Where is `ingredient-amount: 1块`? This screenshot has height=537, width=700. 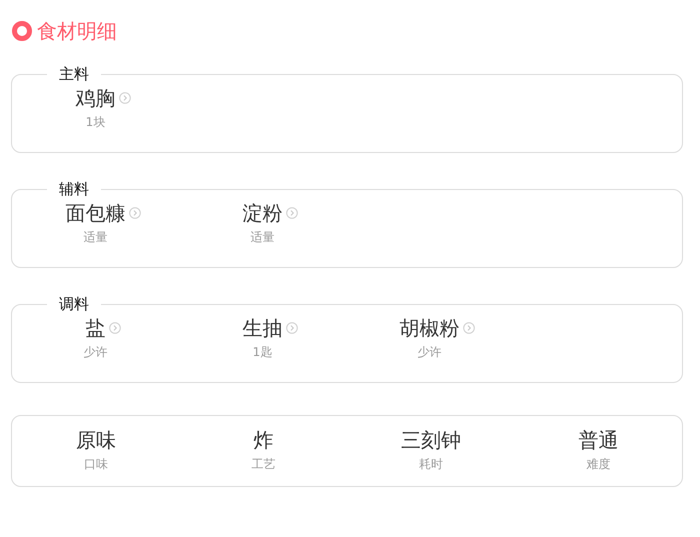 ingredient-amount: 1块 is located at coordinates (96, 122).